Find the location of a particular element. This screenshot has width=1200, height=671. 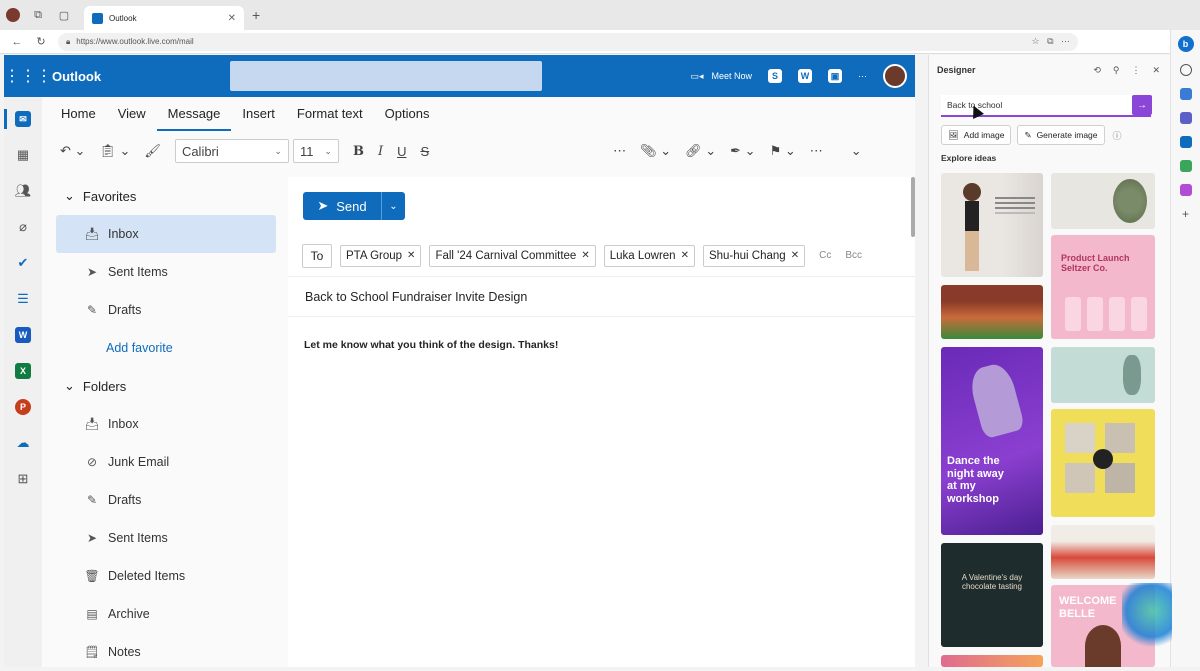

favorite-inbox: 📥︎ Inbox is located at coordinates (166, 234).